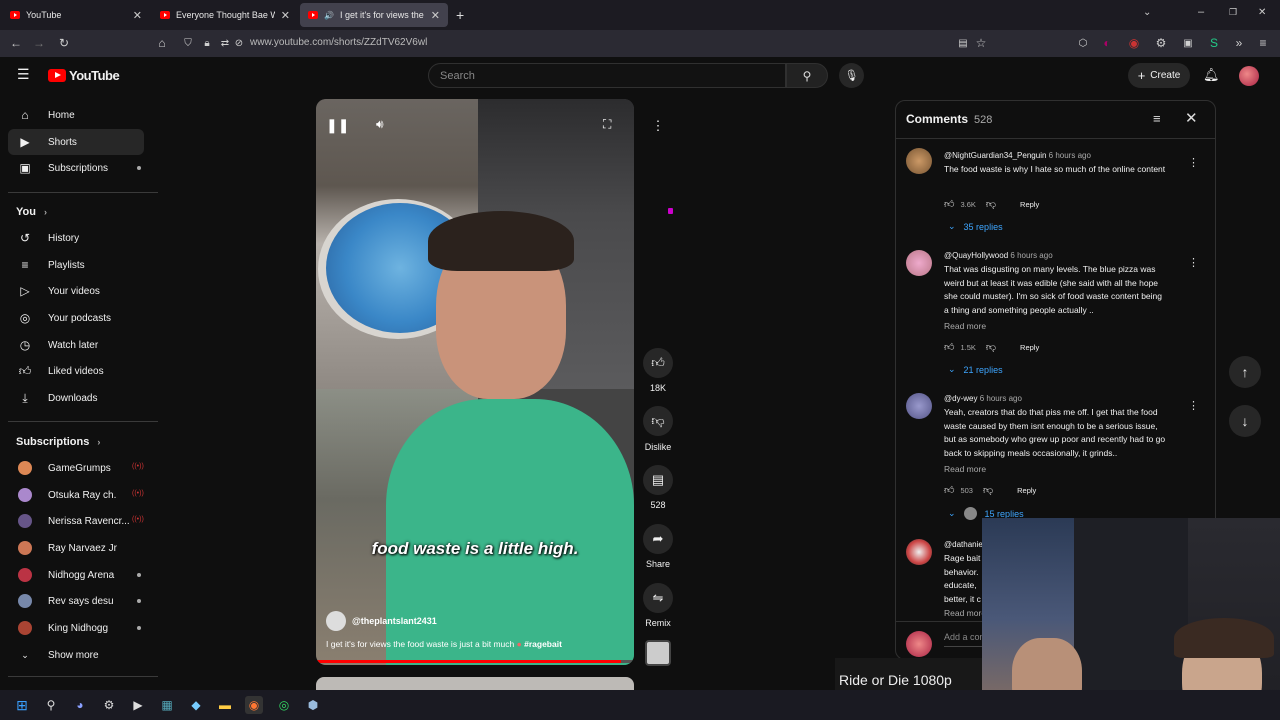 The image size is (1280, 720). What do you see at coordinates (1134, 43) in the screenshot?
I see `extension-icon: ◉` at bounding box center [1134, 43].